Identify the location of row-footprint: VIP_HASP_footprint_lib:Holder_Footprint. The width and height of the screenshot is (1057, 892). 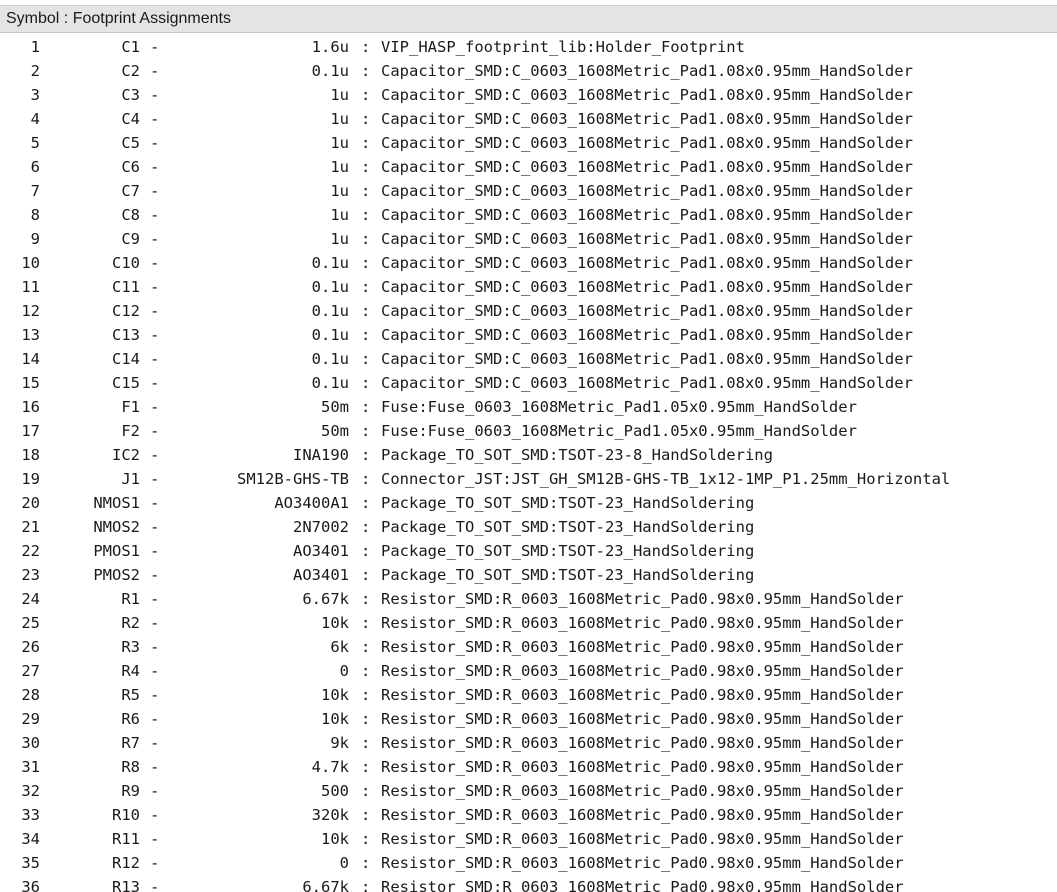
(563, 47).